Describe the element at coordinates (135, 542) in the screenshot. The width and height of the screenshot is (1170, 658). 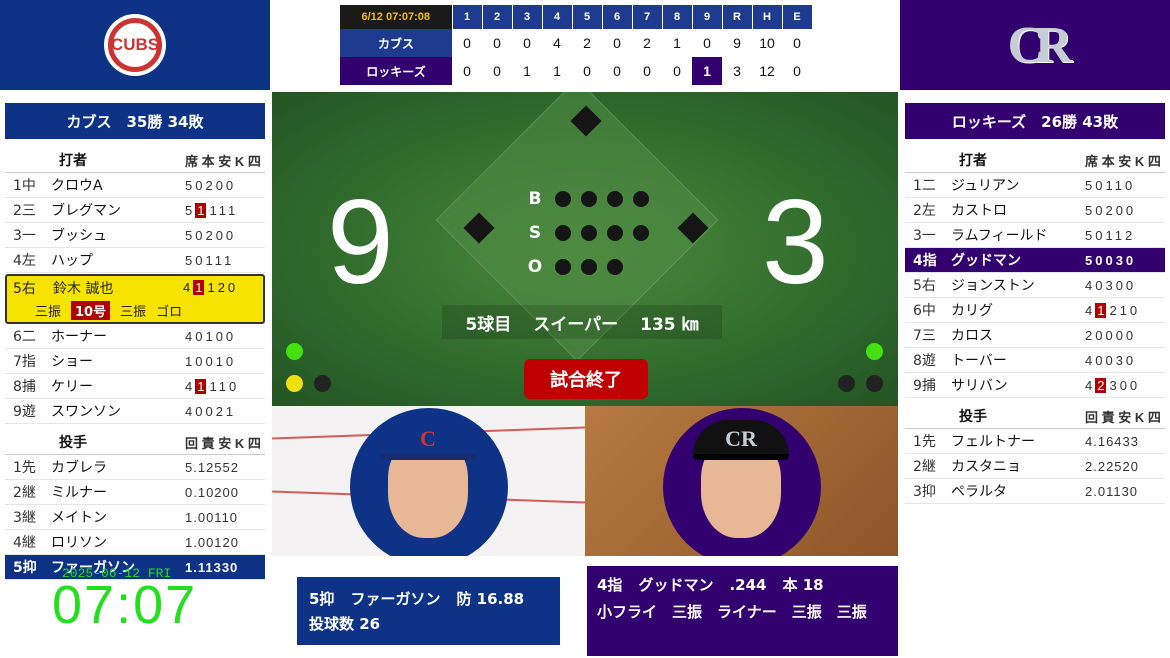
I see `pitcher-row: 4継 ロリソン 1.00120` at that location.